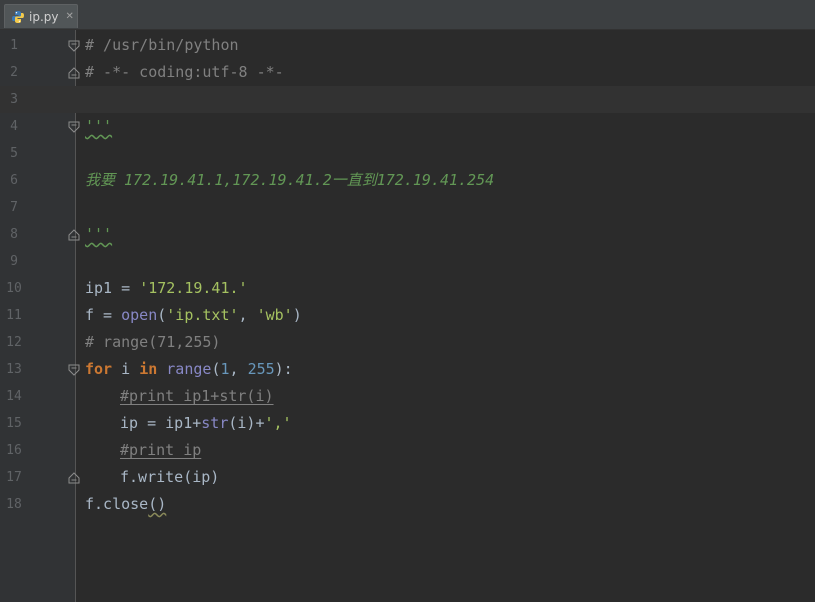  Describe the element at coordinates (274, 315) in the screenshot. I see `string-token: 'wb'` at that location.